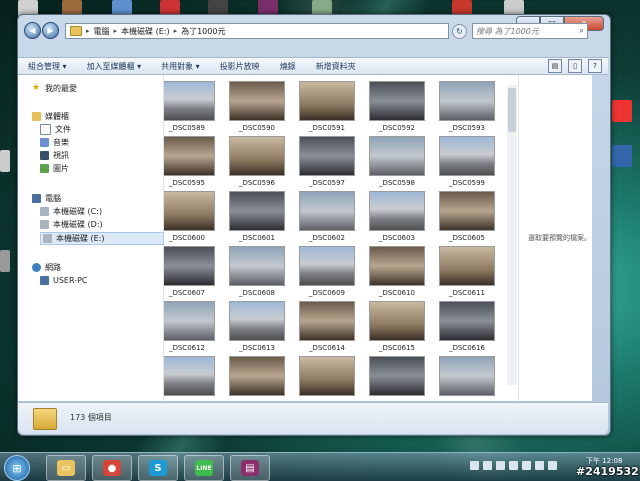 Image resolution: width=640 pixels, height=481 pixels. What do you see at coordinates (145, 31) in the screenshot?
I see `breadcrumb-drive-e: 本機磁碟 (E:)` at bounding box center [145, 31].